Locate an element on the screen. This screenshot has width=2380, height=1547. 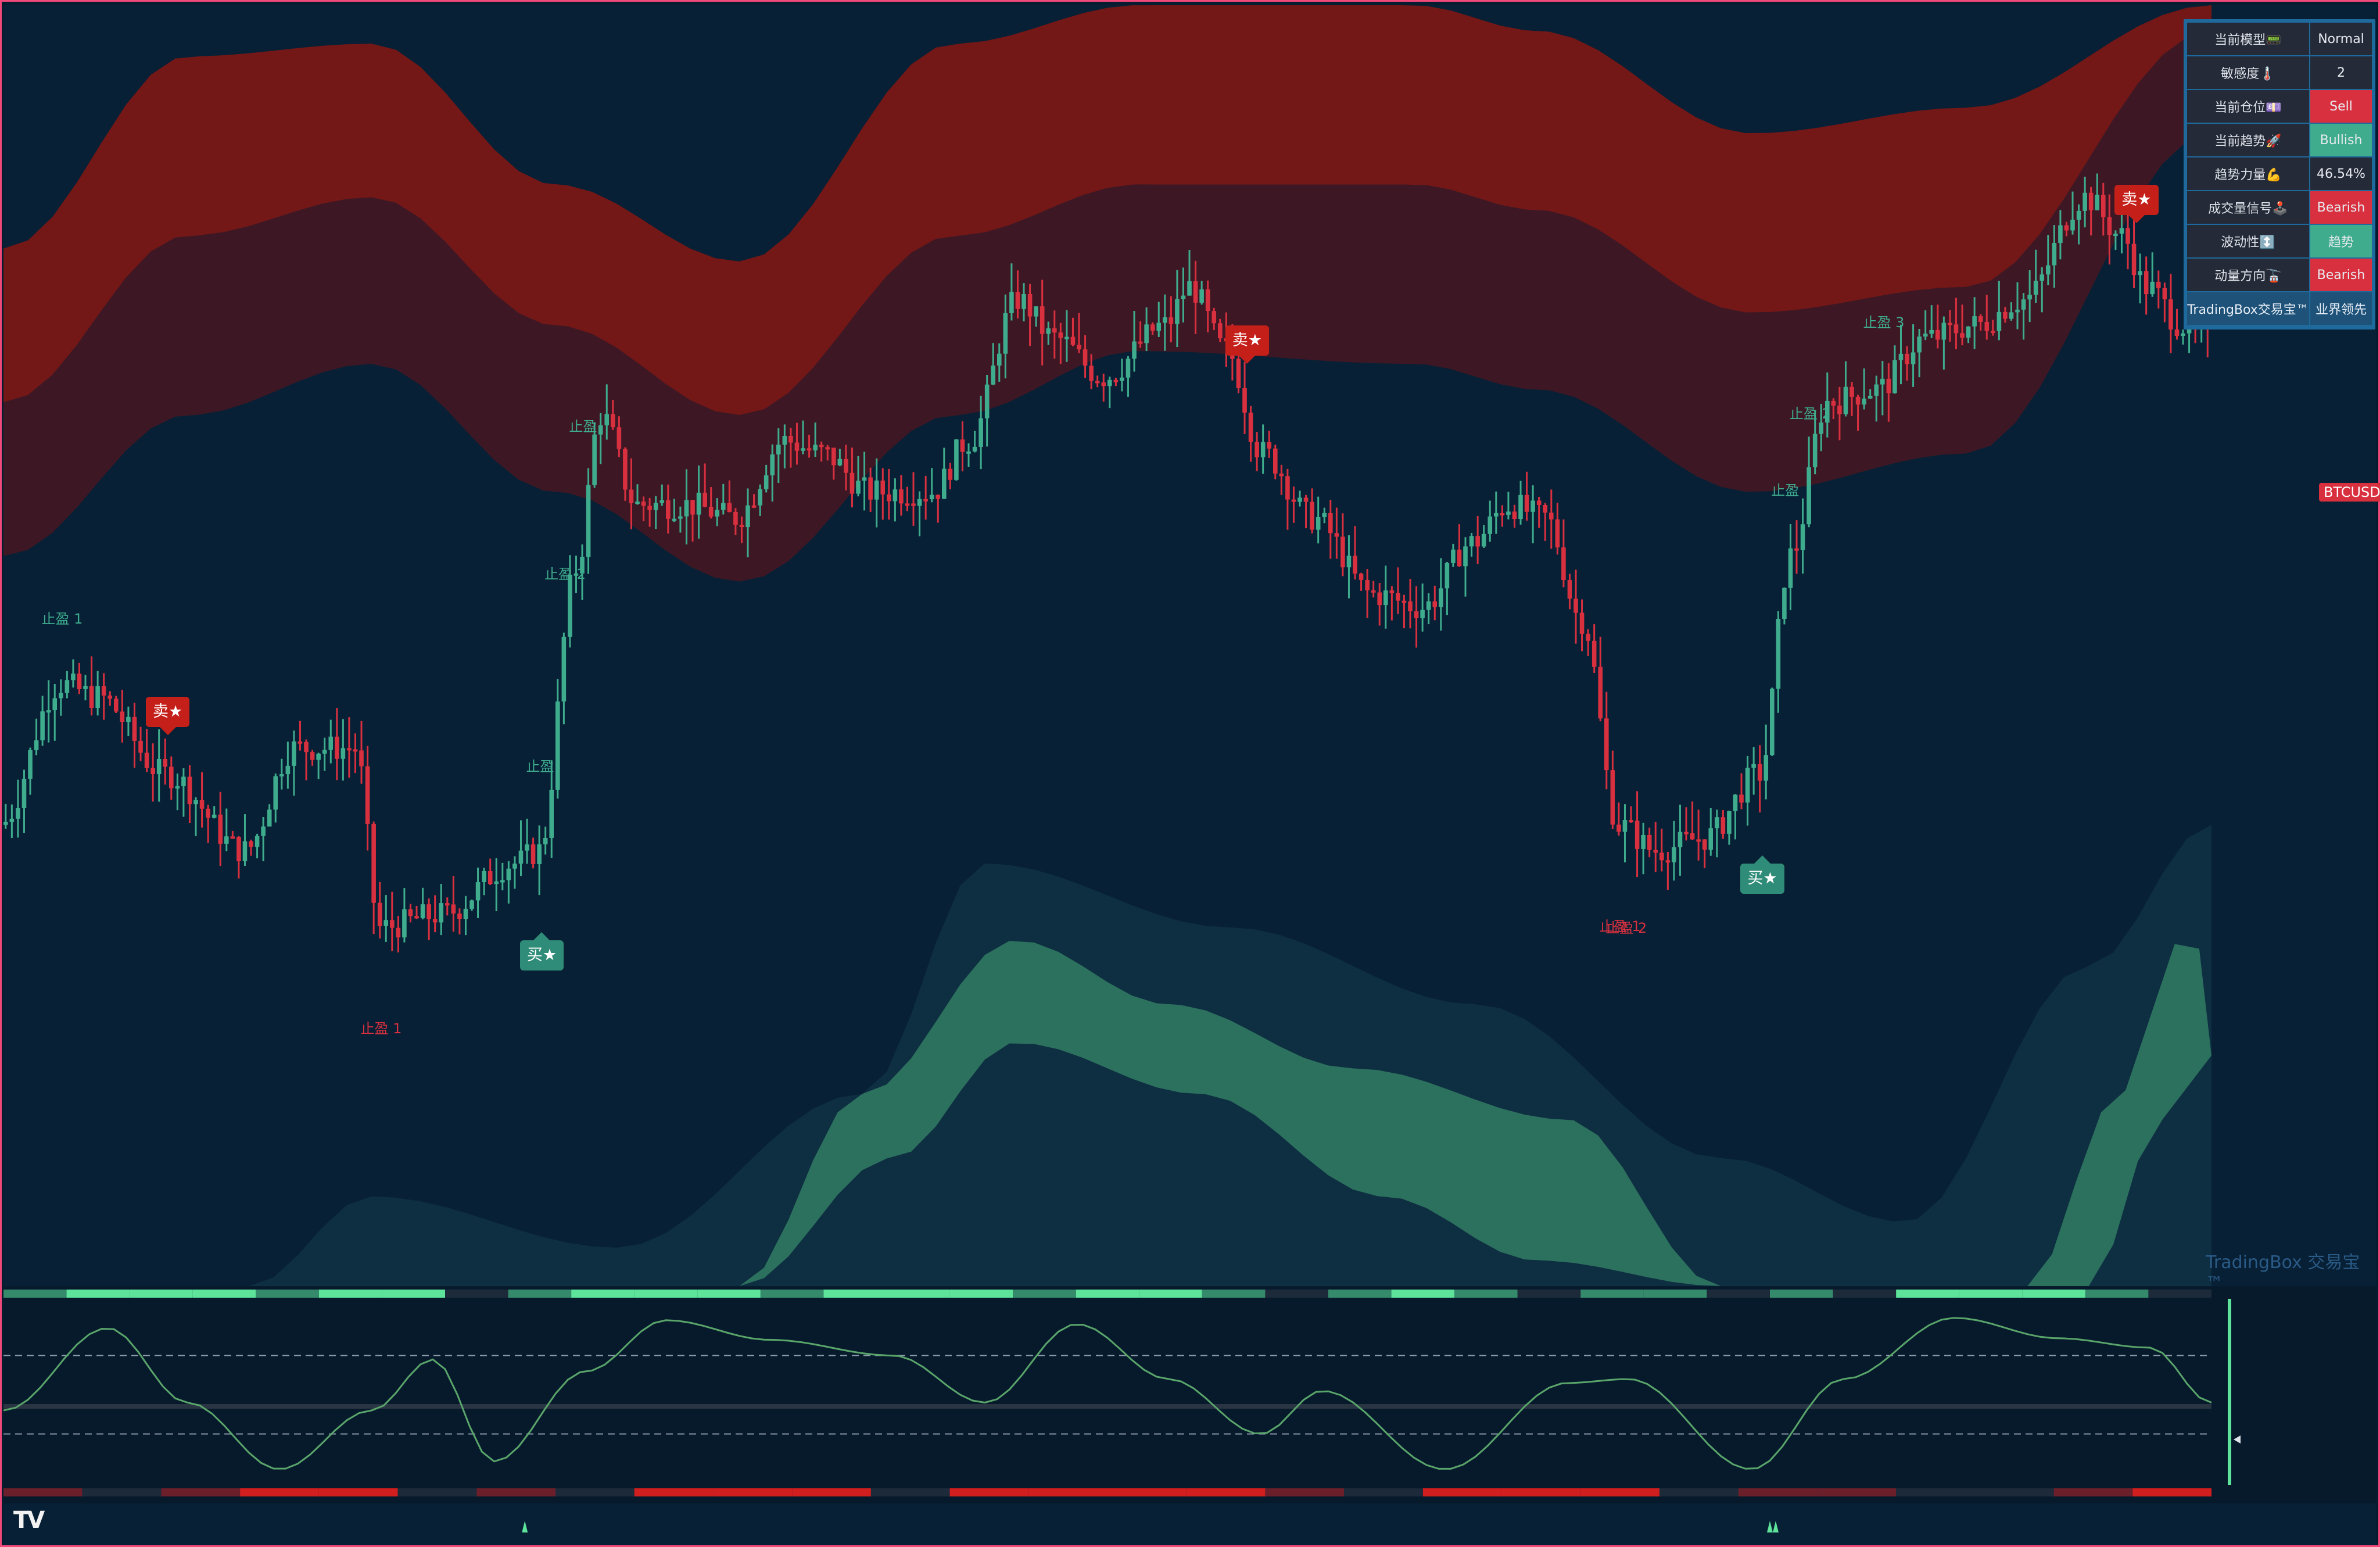
oscillator-svg is located at coordinates (1122, 1393).